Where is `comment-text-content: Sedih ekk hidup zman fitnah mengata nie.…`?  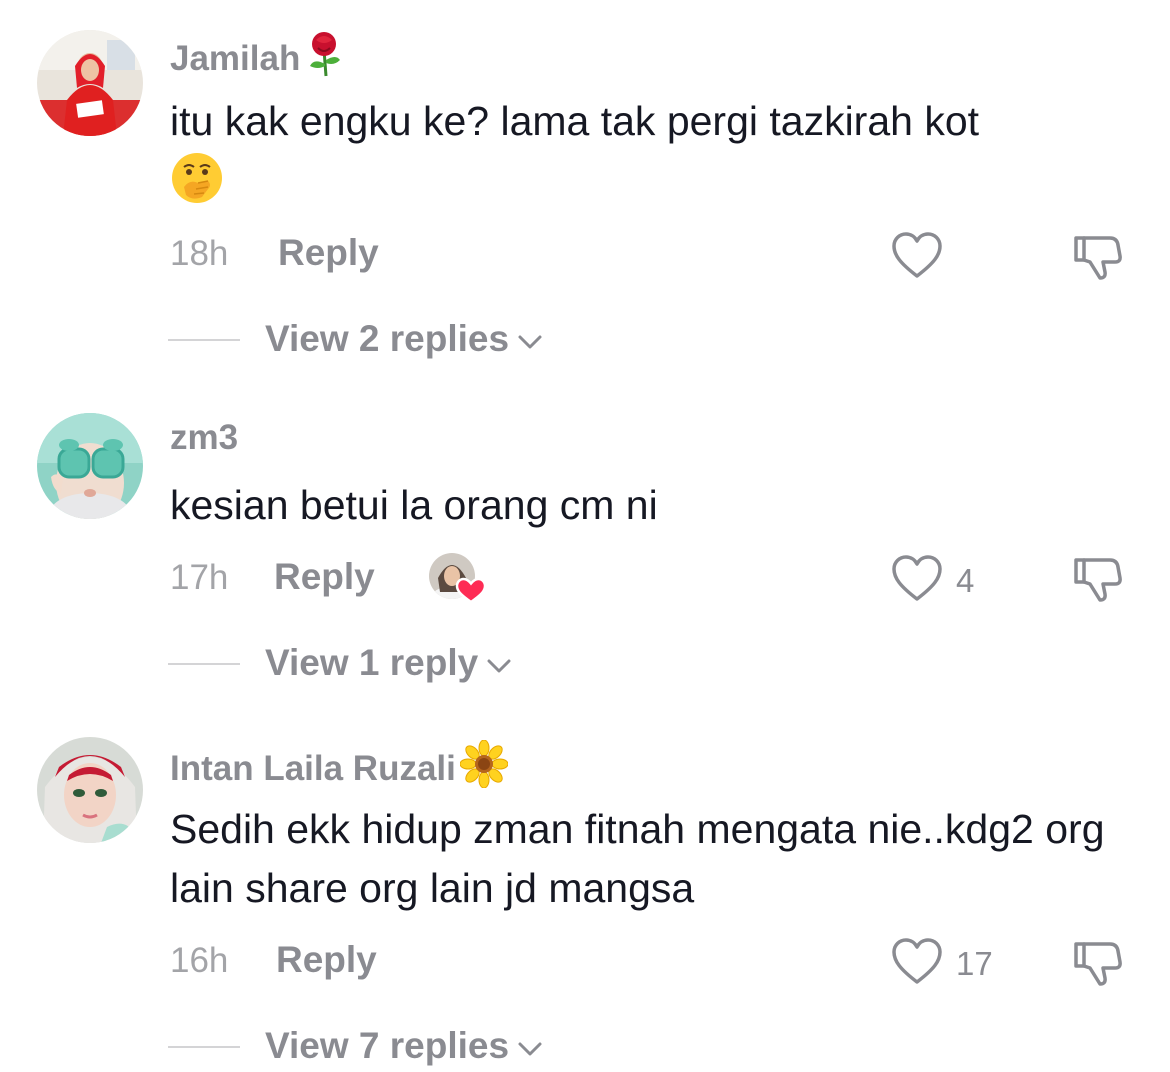 comment-text-content: Sedih ekk hidup zman fitnah mengata nie.… is located at coordinates (637, 858).